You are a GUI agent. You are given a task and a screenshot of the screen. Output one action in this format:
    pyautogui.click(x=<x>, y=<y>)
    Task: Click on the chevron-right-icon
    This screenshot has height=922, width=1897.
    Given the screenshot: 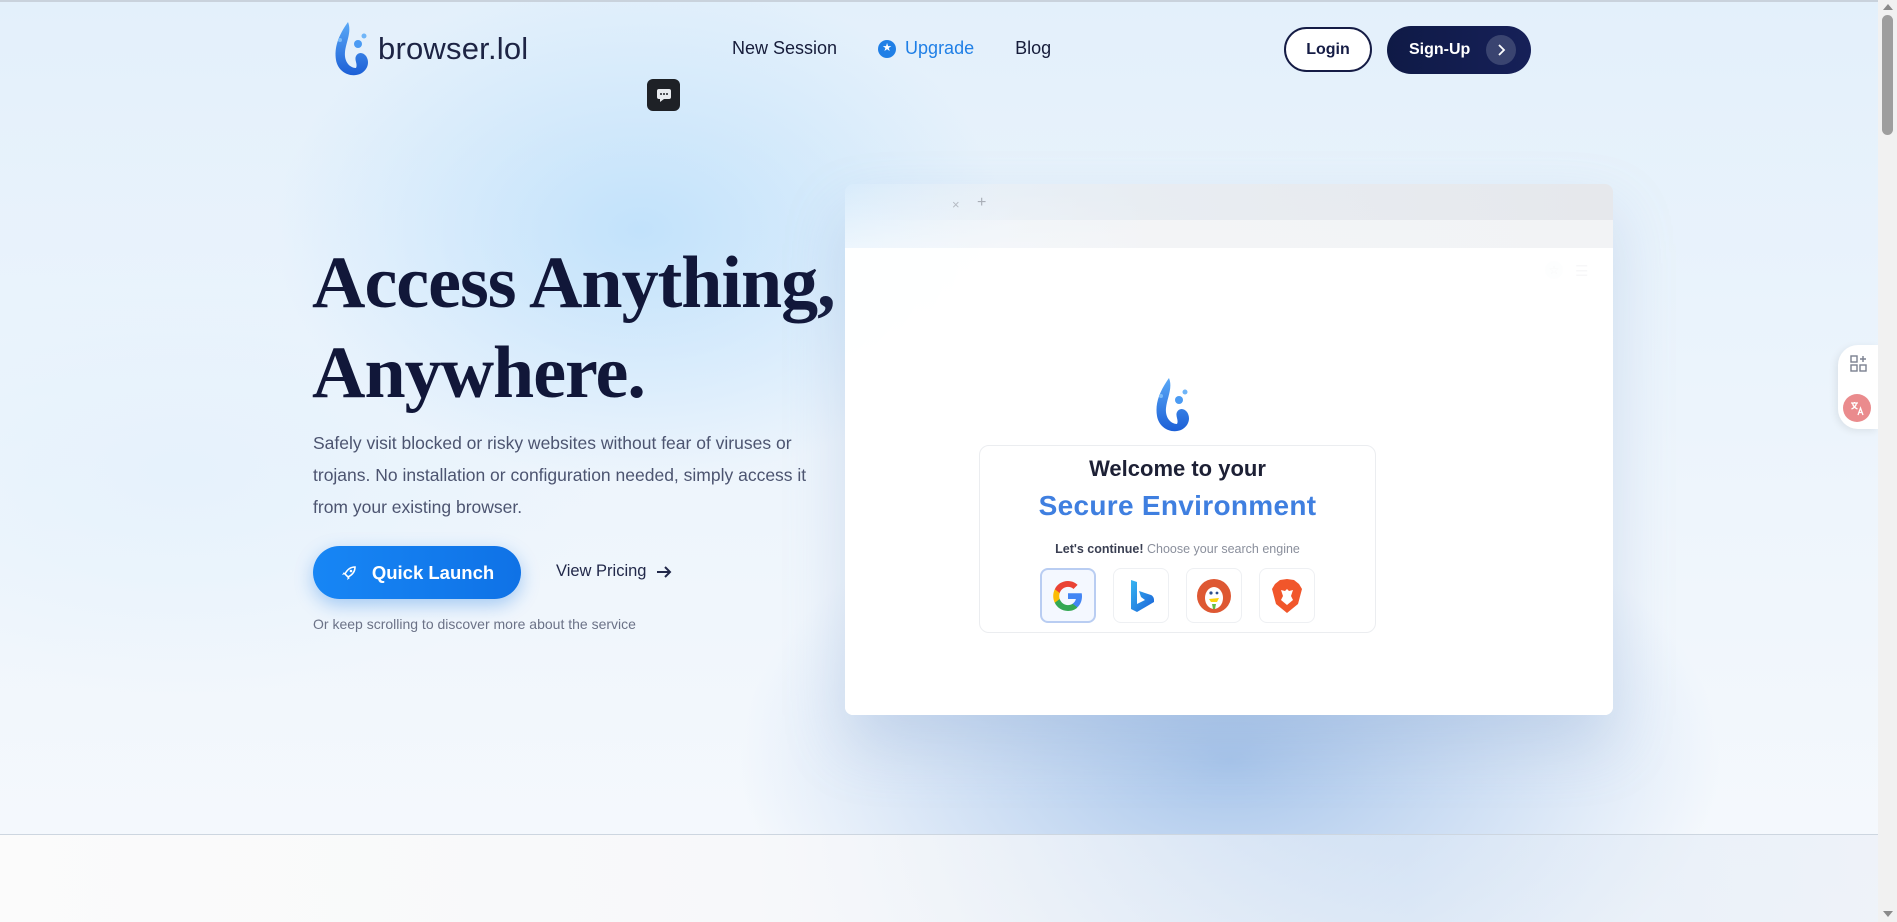 What is the action you would take?
    pyautogui.click(x=1501, y=50)
    